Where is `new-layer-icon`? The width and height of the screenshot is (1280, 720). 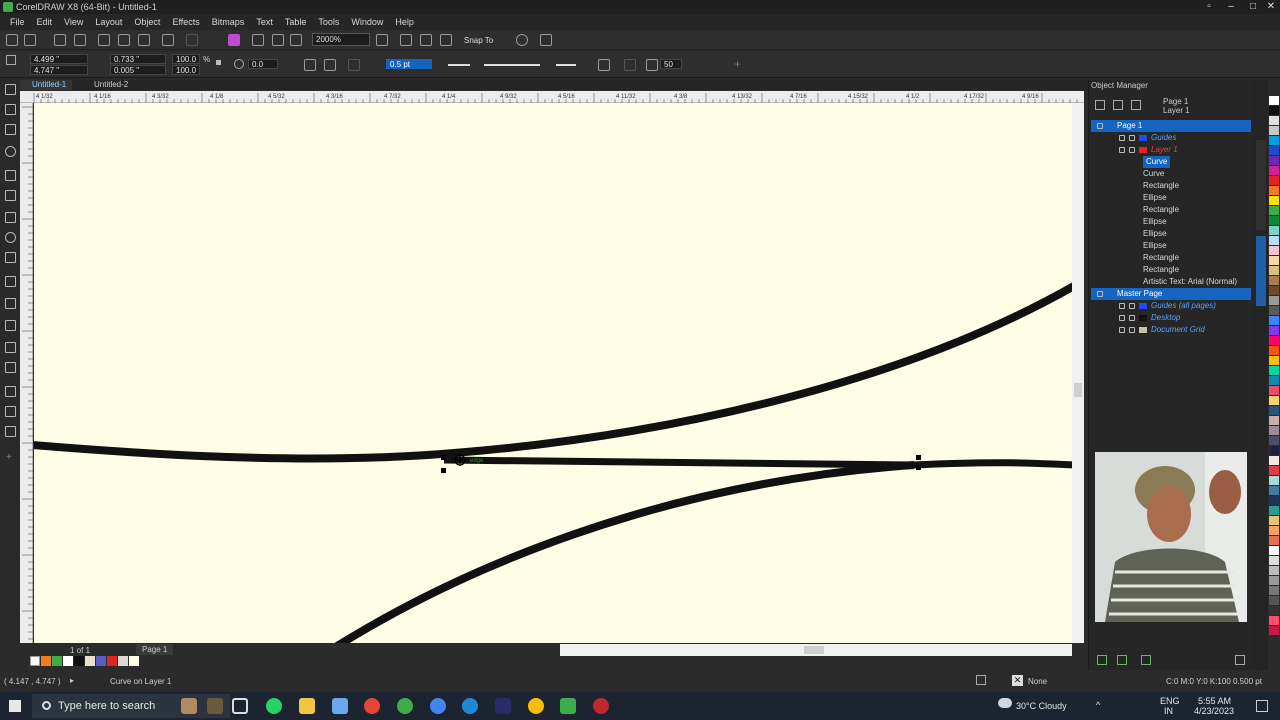
new-layer-icon is located at coordinates (1102, 660).